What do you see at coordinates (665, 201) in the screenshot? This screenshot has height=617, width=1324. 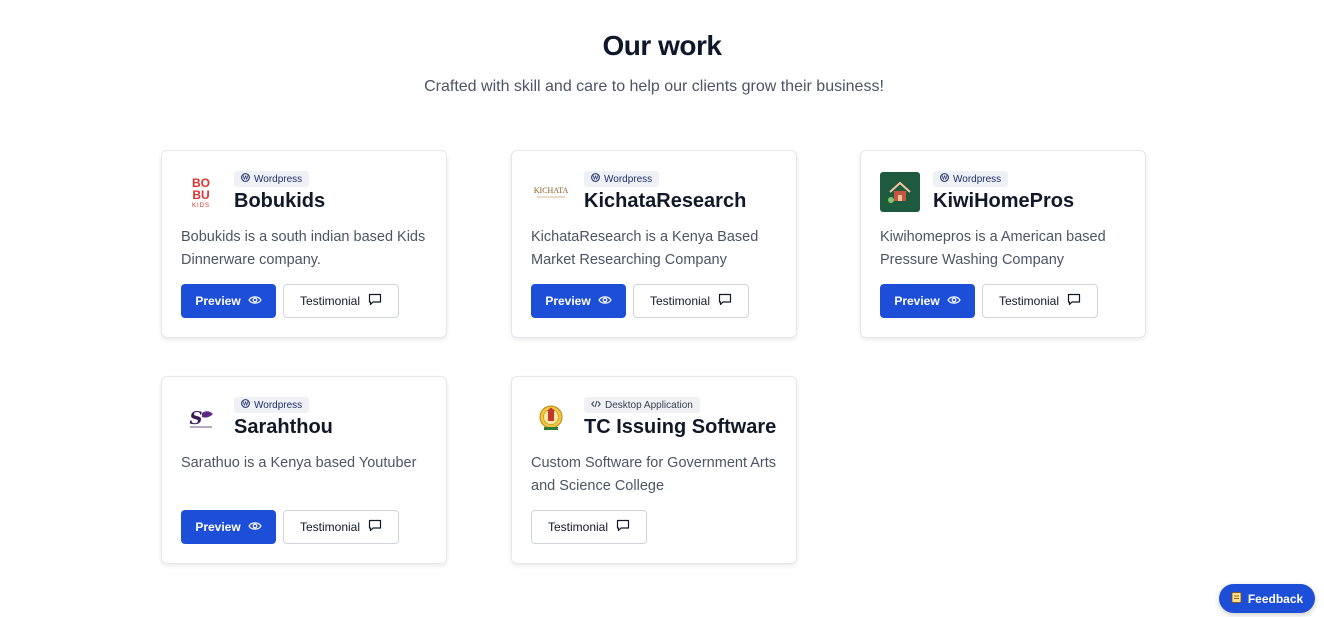 I see `project-name: KichataResearch` at bounding box center [665, 201].